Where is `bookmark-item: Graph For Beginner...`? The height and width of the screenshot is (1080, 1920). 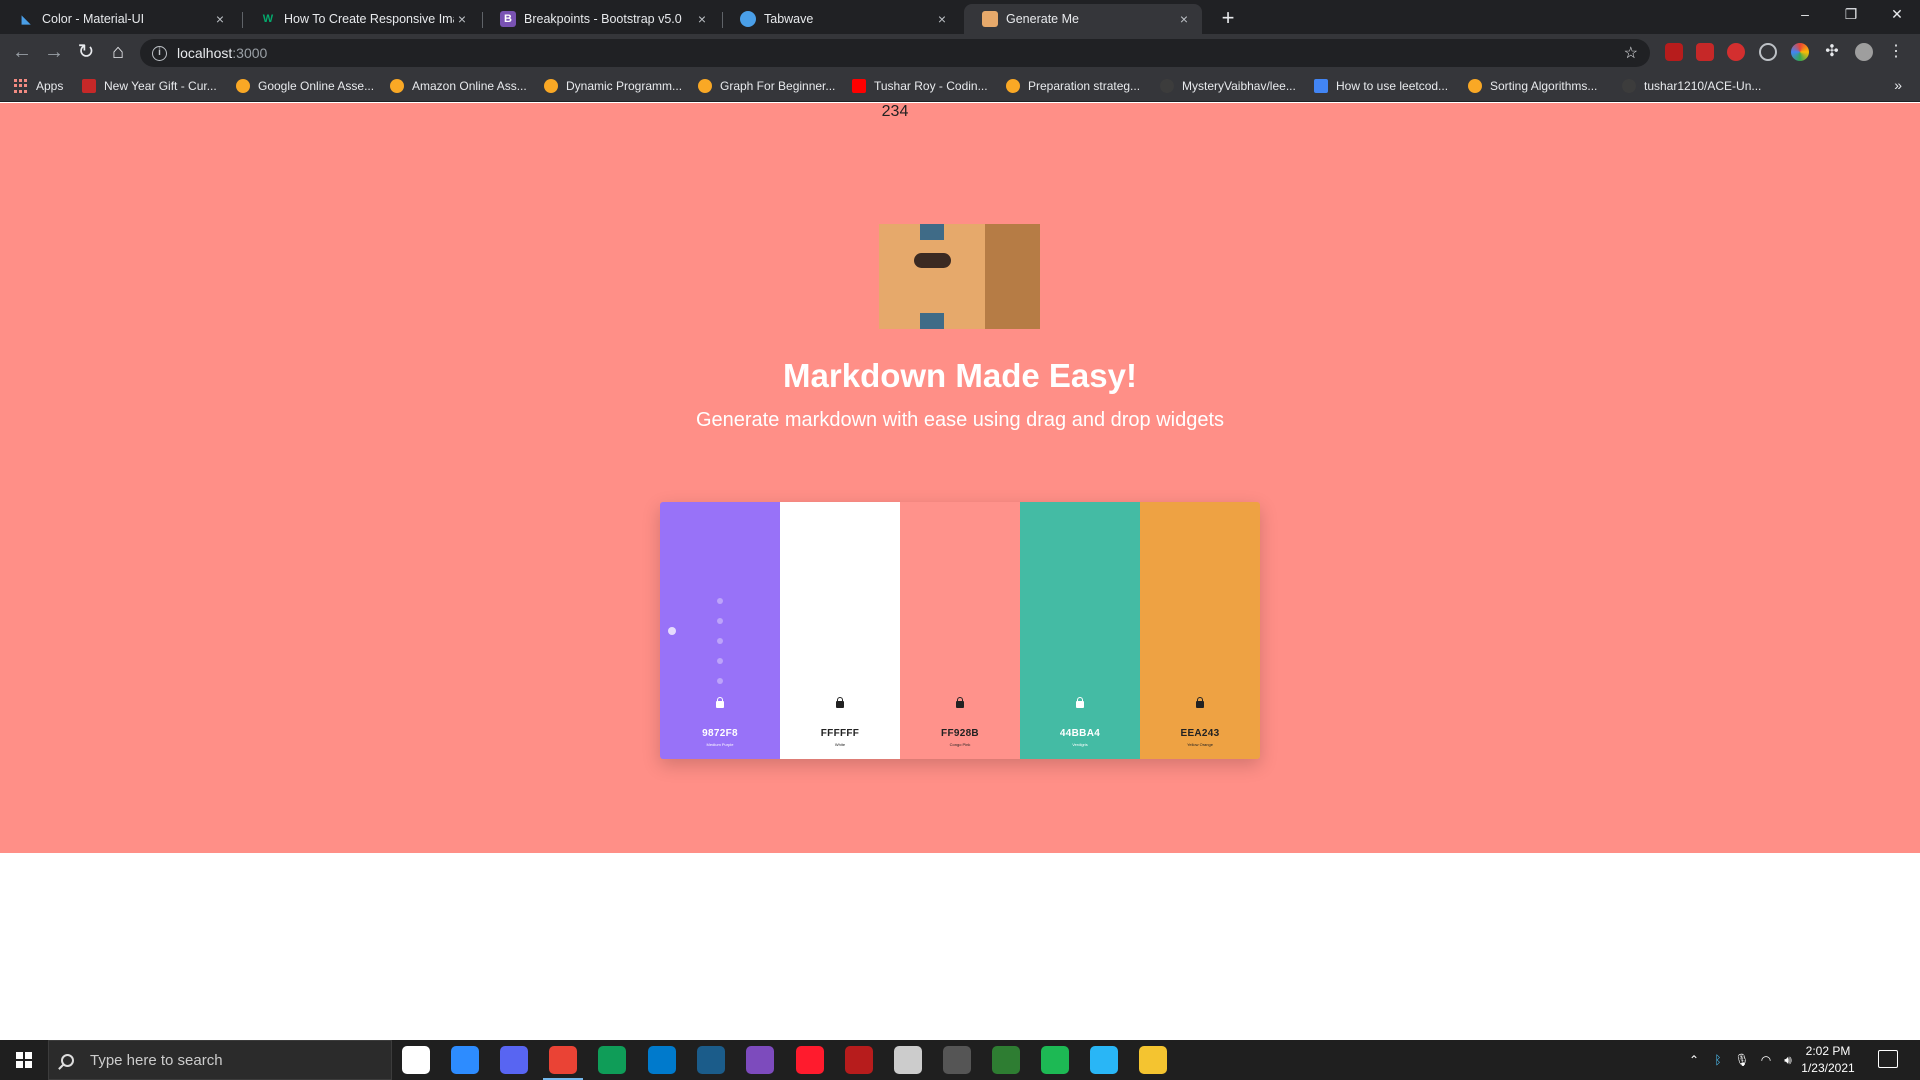 bookmark-item: Graph For Beginner... is located at coordinates (766, 86).